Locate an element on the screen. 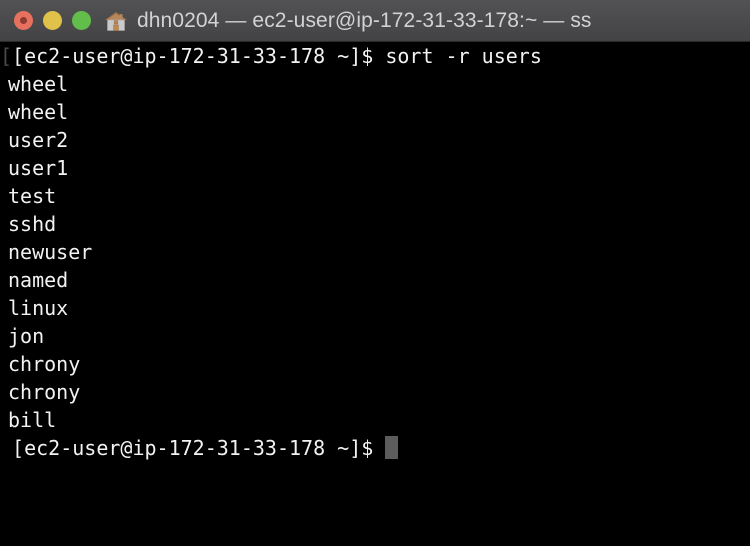  minimize-button is located at coordinates (52, 20).